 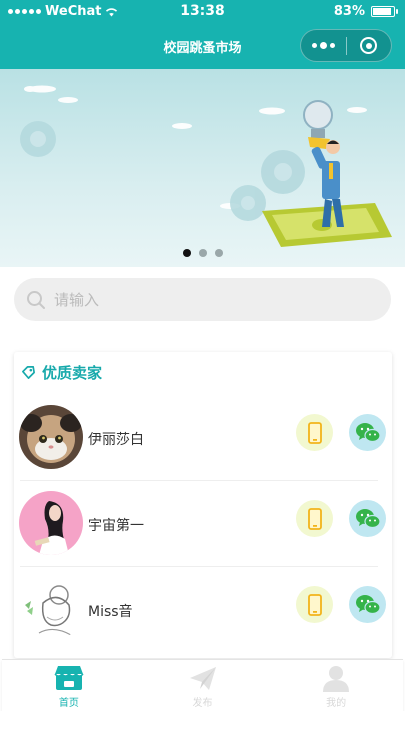 What do you see at coordinates (116, 526) in the screenshot?
I see `seller-name: 宇宙第一` at bounding box center [116, 526].